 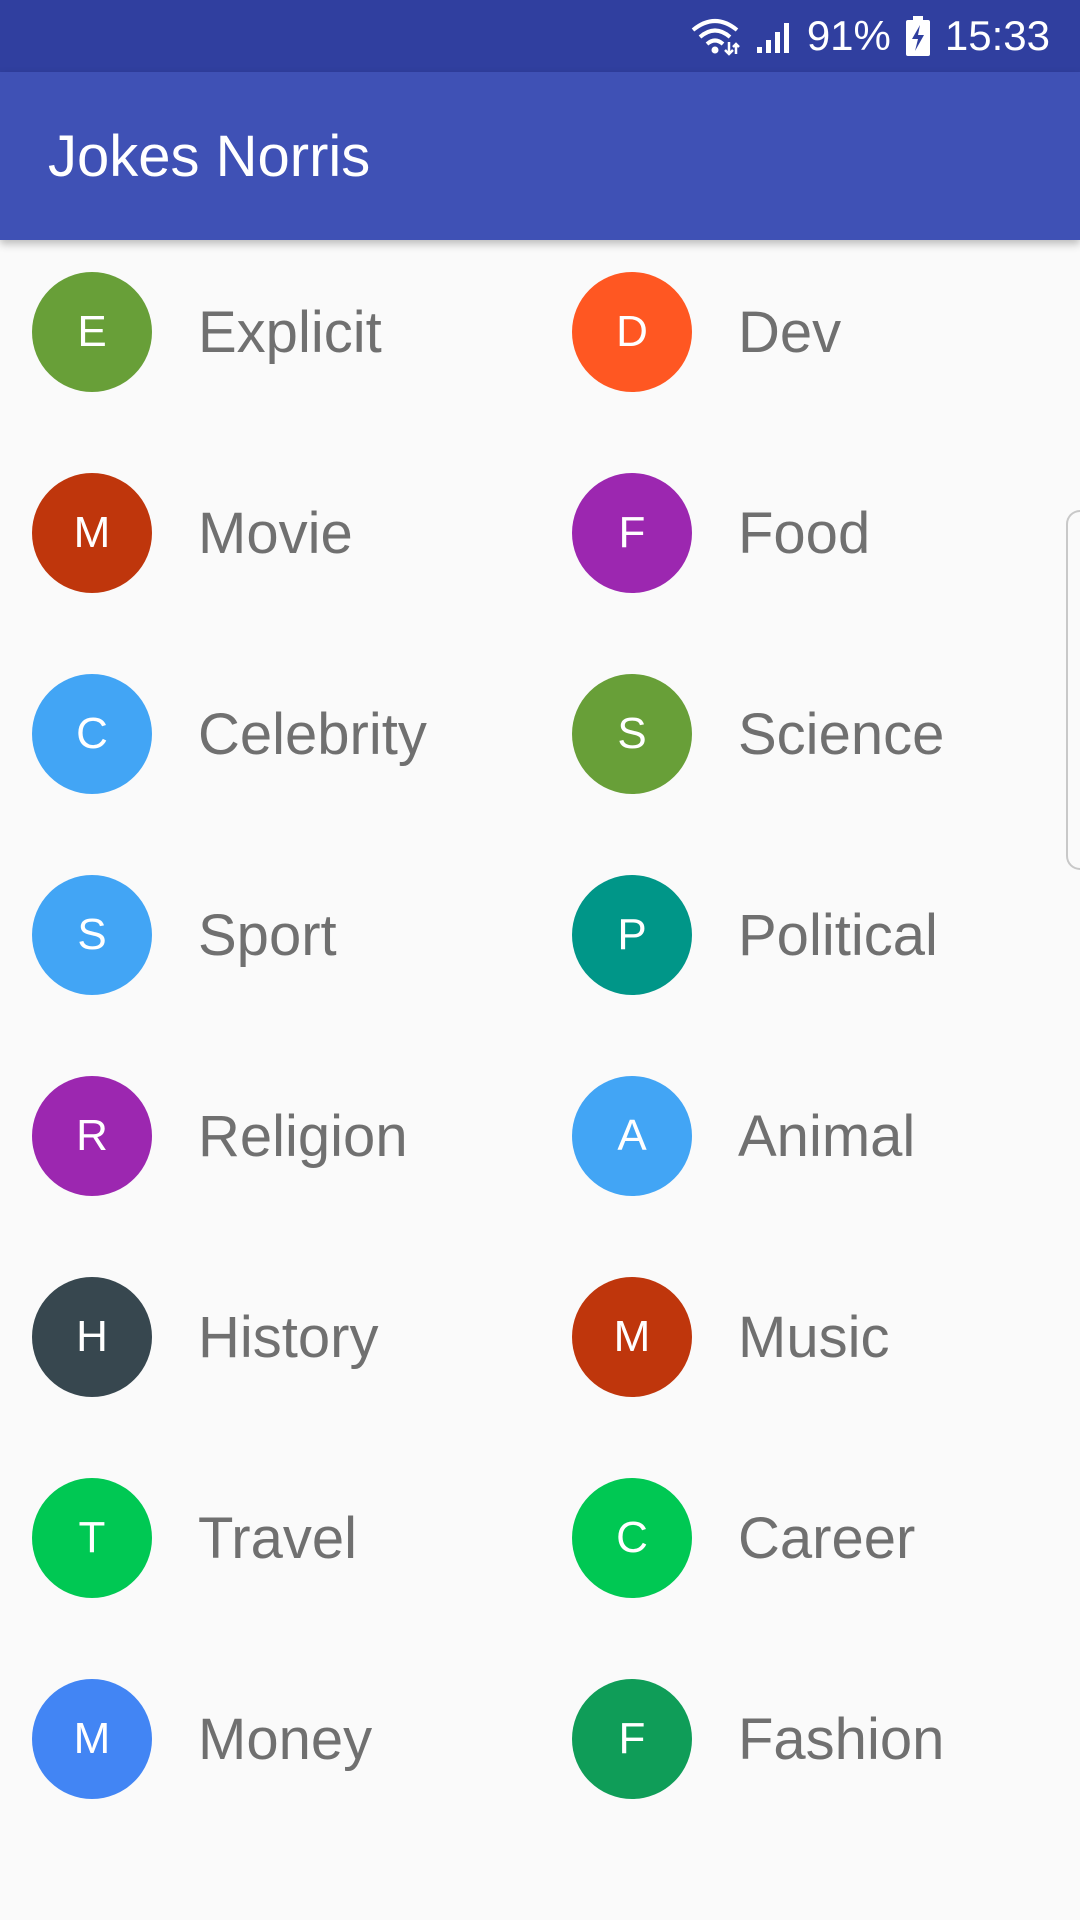 What do you see at coordinates (810, 1578) in the screenshot?
I see `category-item-career: C Career` at bounding box center [810, 1578].